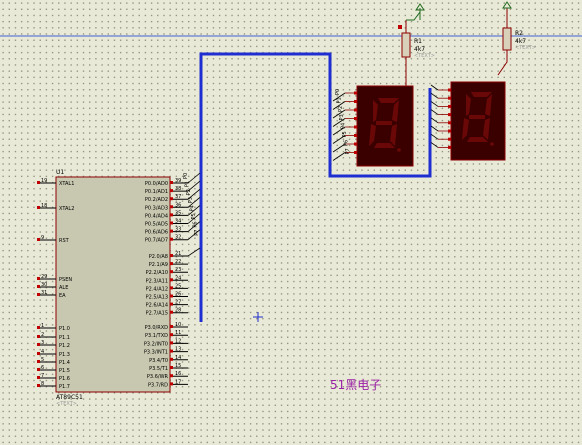  I want to click on pin-number: 18, so click(44, 206).